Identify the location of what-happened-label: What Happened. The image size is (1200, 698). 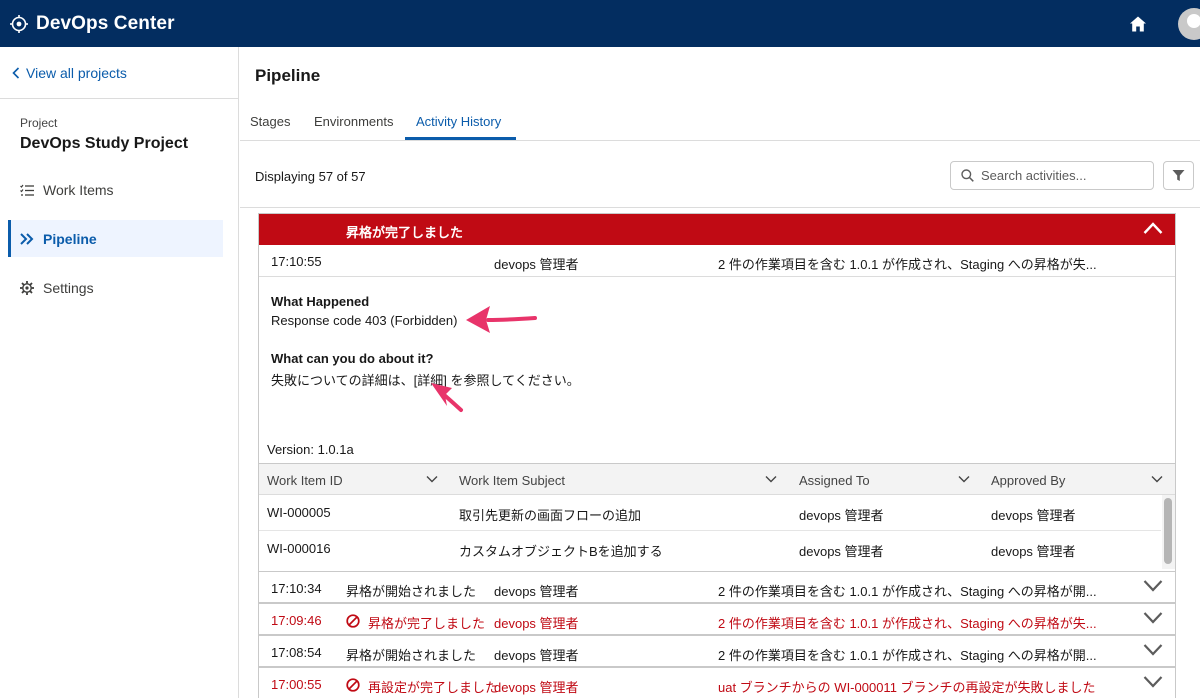
(320, 301).